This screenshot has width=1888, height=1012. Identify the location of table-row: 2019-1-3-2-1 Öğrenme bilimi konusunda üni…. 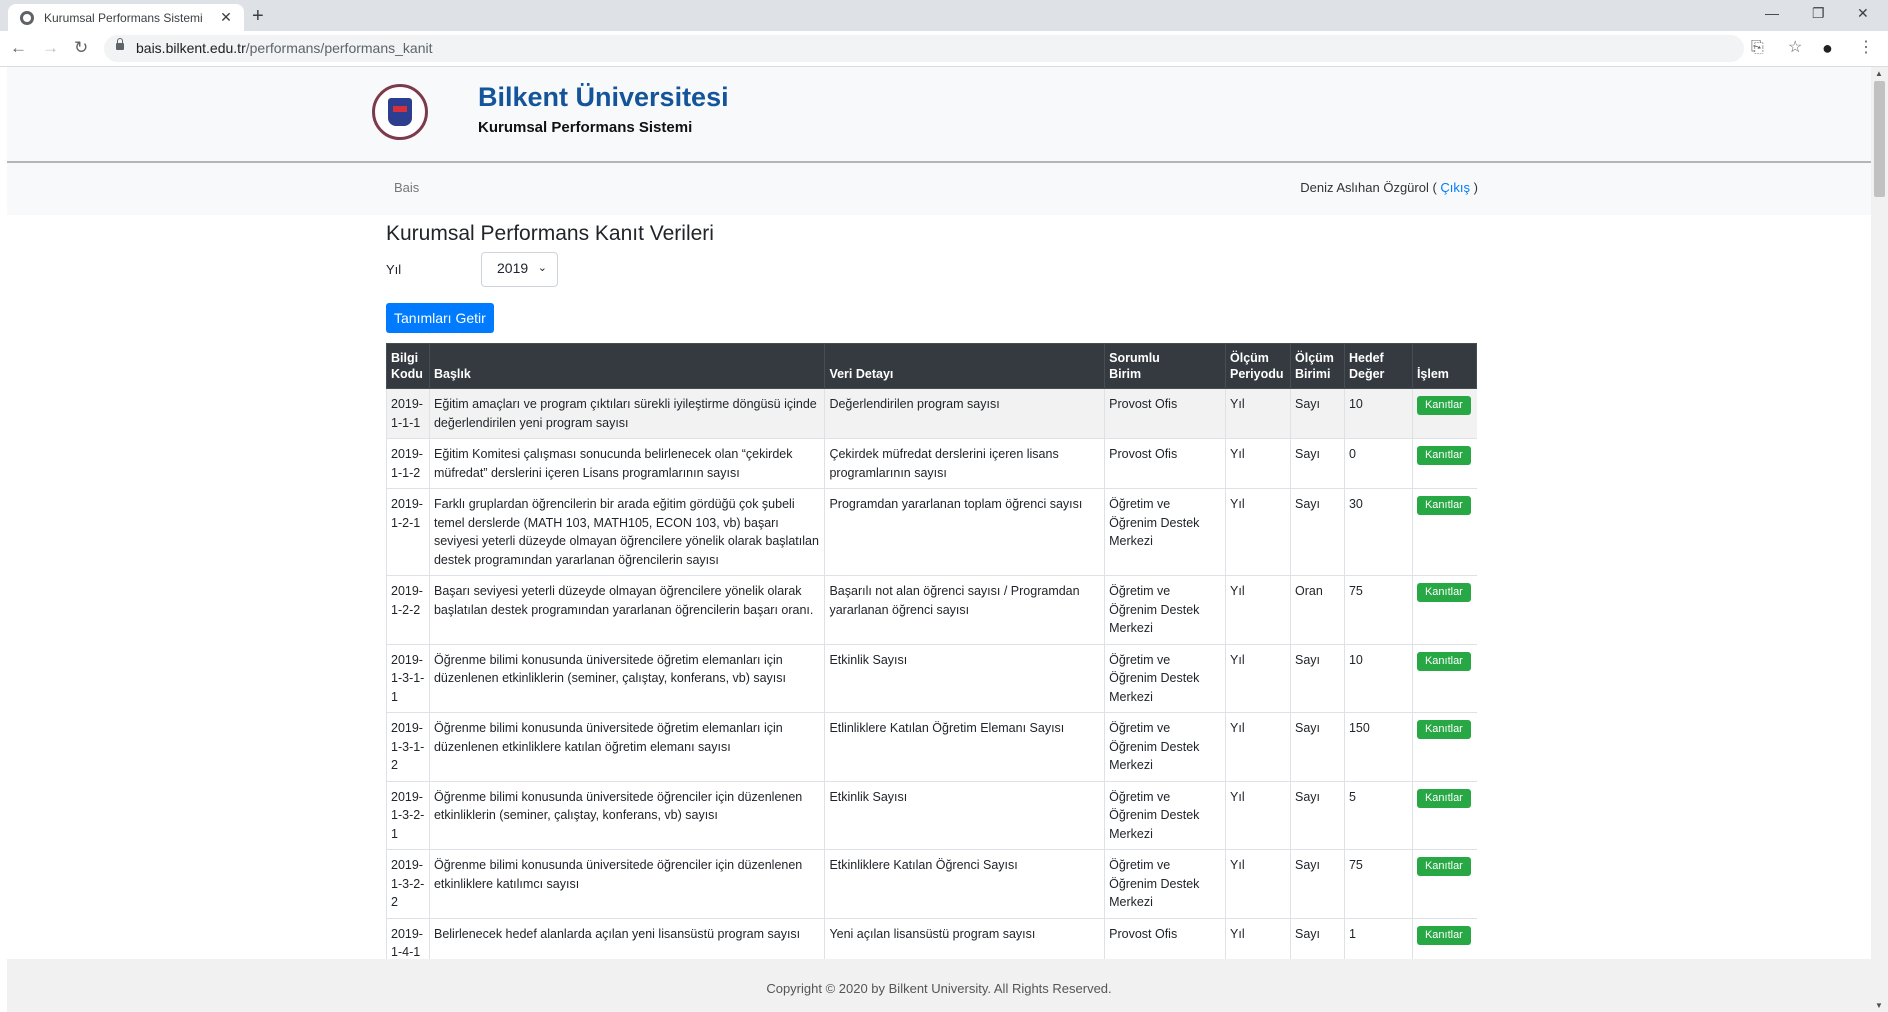
(931, 815).